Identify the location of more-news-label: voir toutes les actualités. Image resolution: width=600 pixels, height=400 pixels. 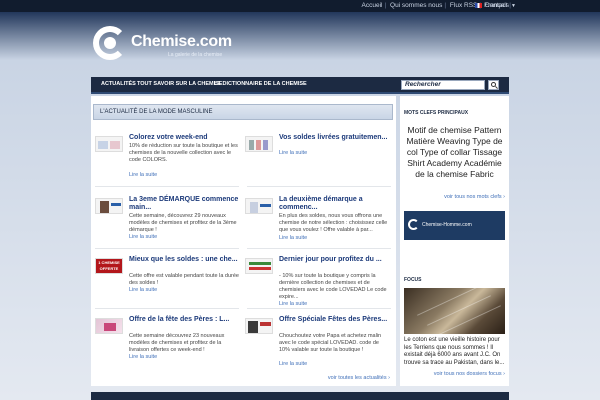
(357, 378).